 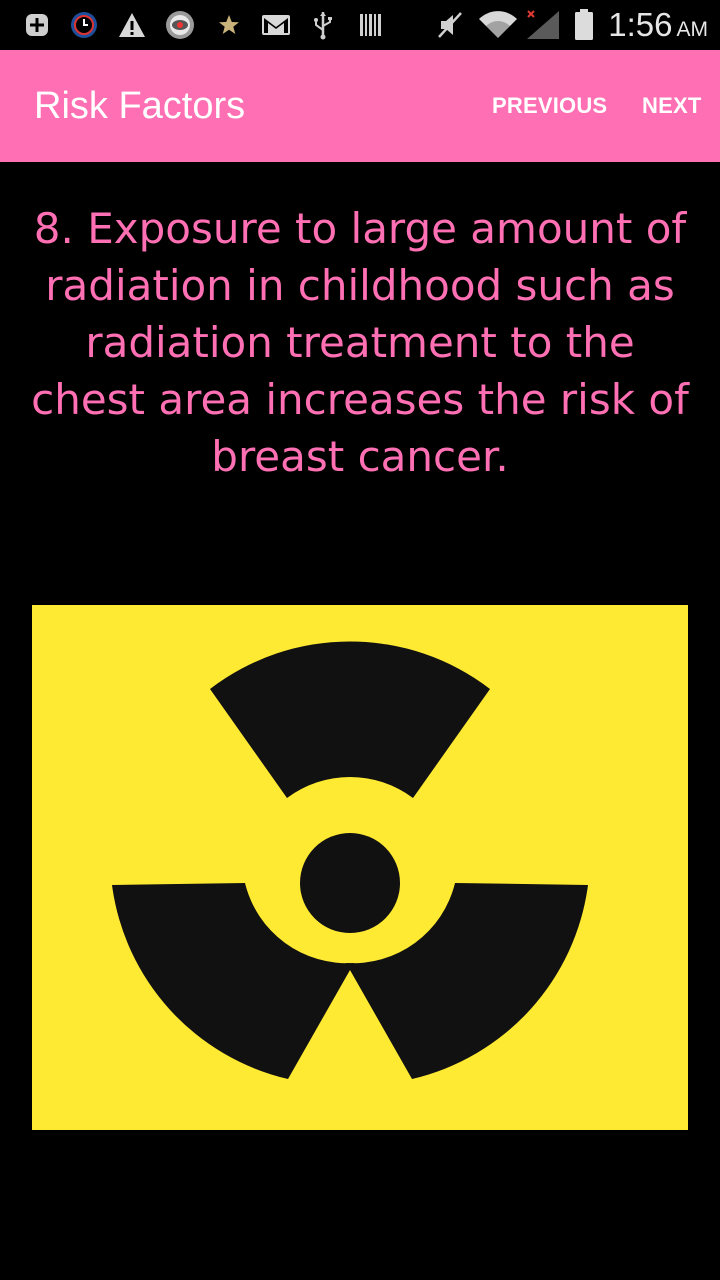 What do you see at coordinates (371, 25) in the screenshot?
I see `barcode-icon` at bounding box center [371, 25].